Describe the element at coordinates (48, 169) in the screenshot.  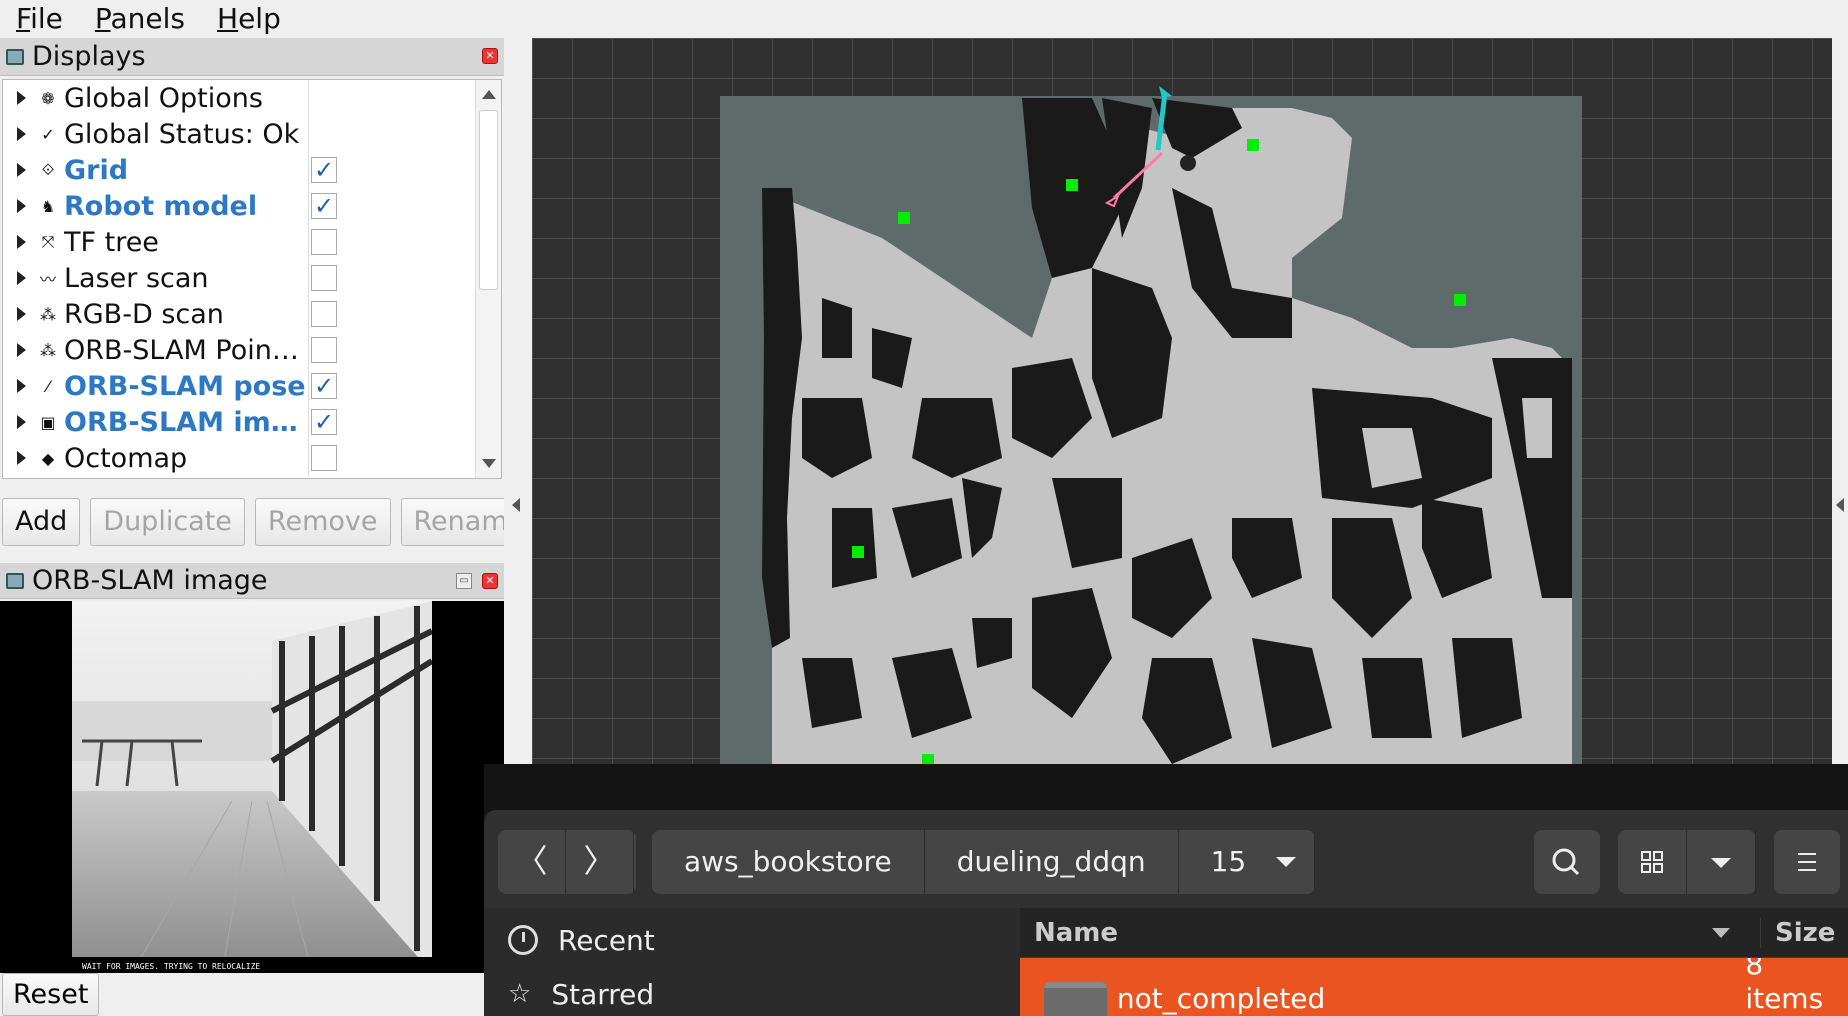
I see `grid-icon: ⟐` at that location.